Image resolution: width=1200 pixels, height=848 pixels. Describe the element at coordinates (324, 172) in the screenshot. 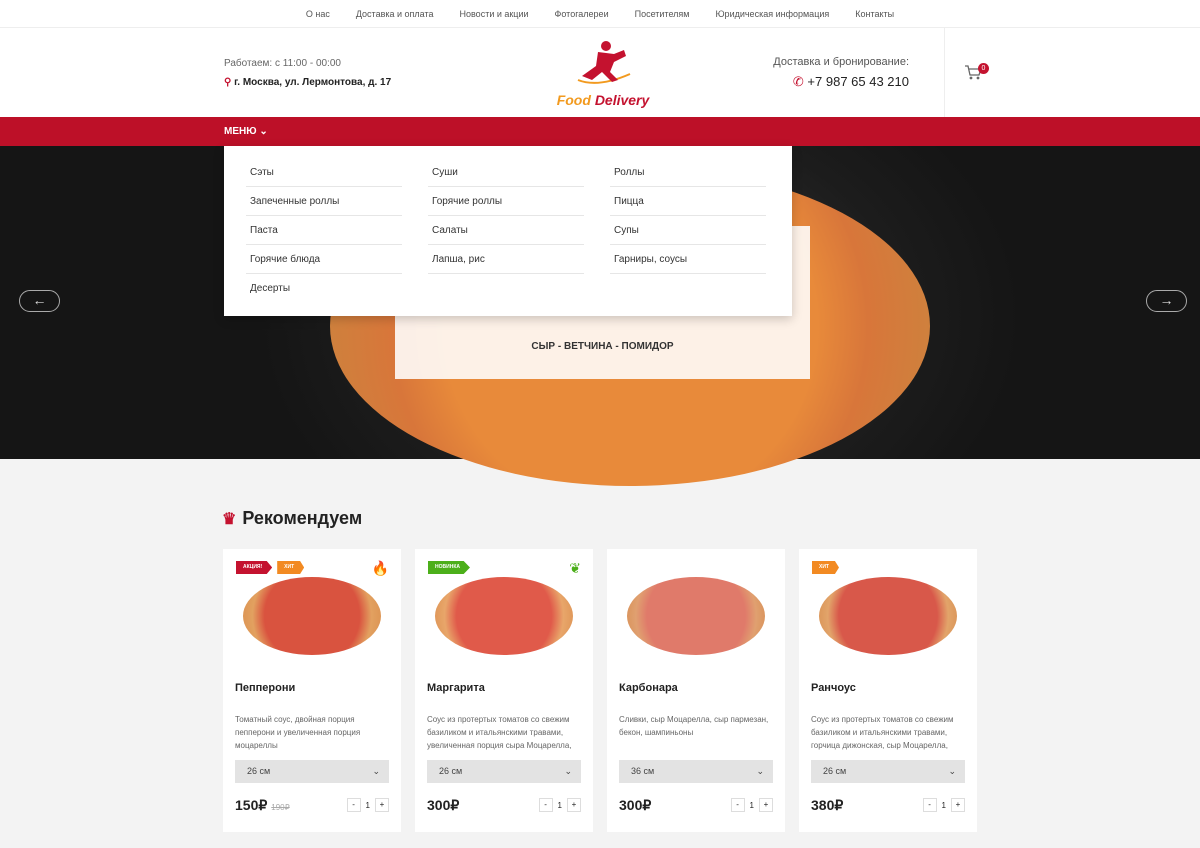

I see `menu-item: Сэты` at that location.